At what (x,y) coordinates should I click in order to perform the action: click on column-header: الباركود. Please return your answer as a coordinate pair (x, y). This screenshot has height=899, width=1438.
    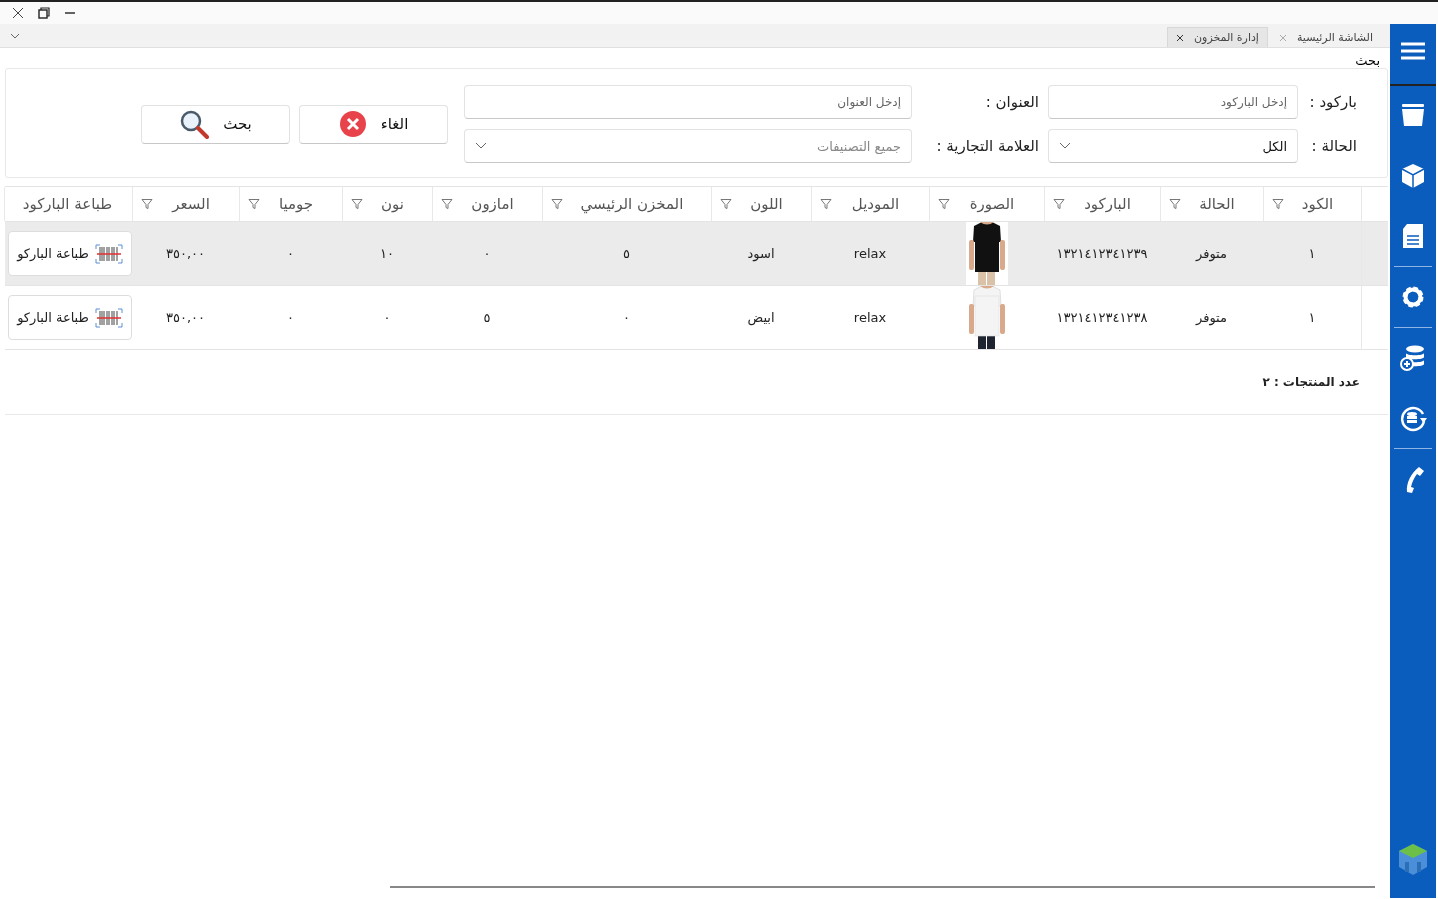
    Looking at the image, I should click on (1102, 204).